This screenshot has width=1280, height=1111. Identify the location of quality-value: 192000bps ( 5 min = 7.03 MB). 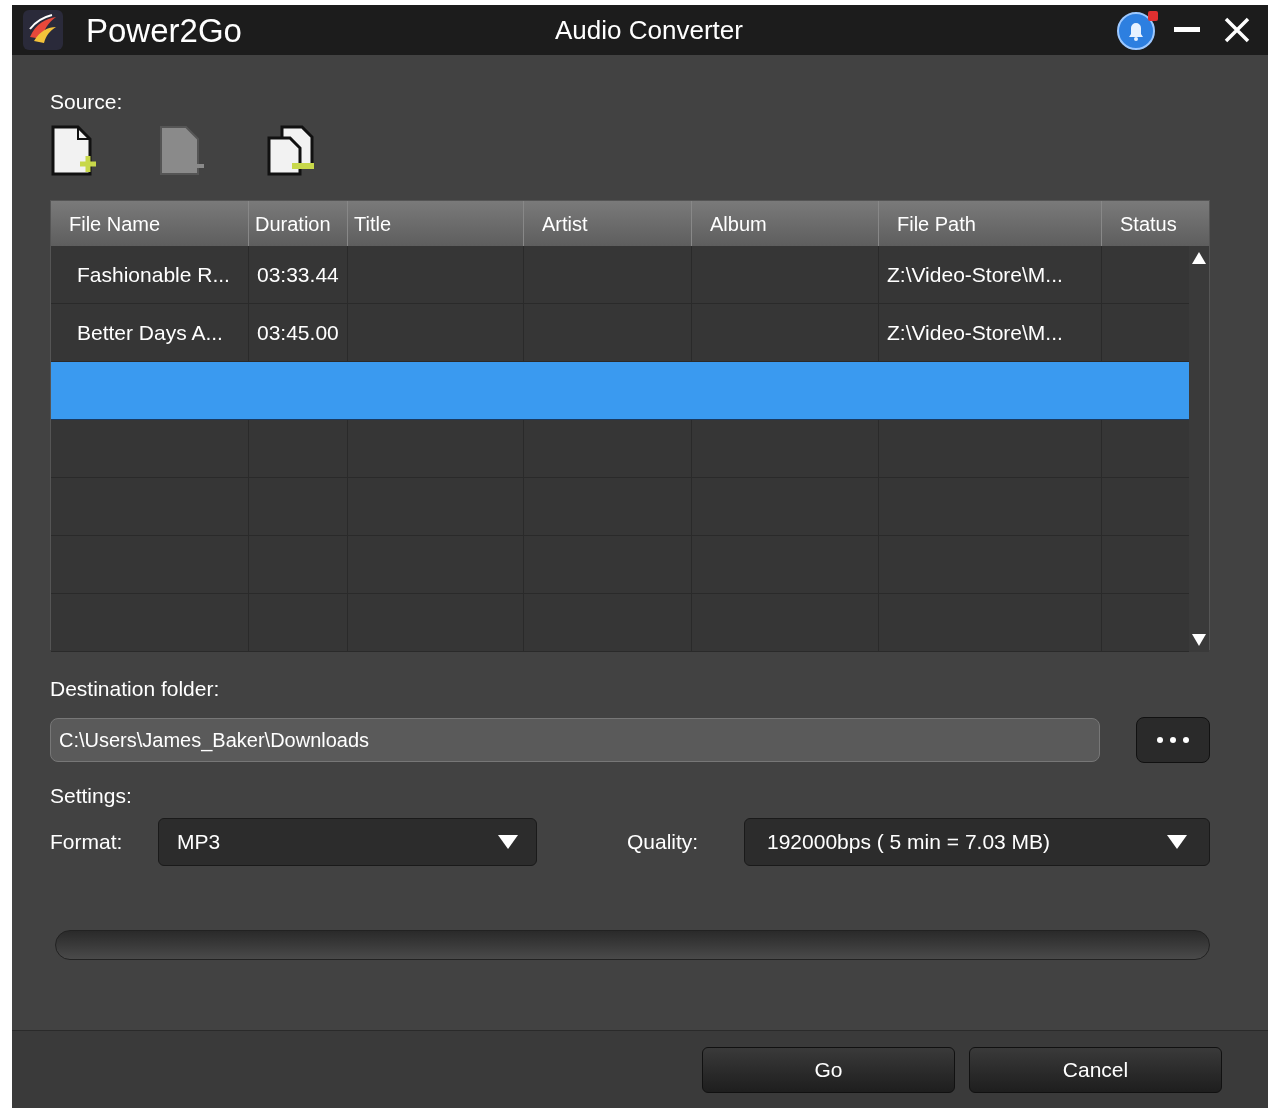
(909, 842).